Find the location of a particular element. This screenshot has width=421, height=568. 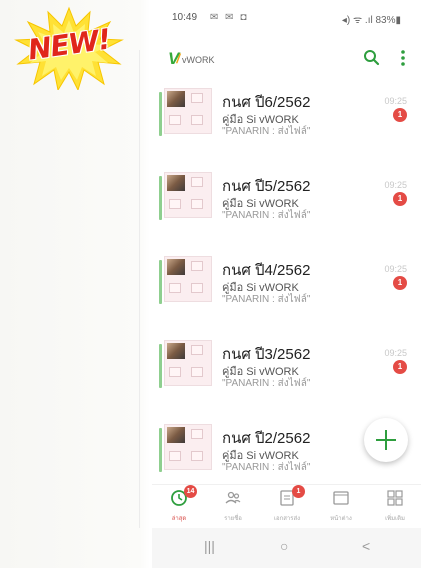

nav-documents: 1 เอกสารส่ง is located at coordinates (287, 506).